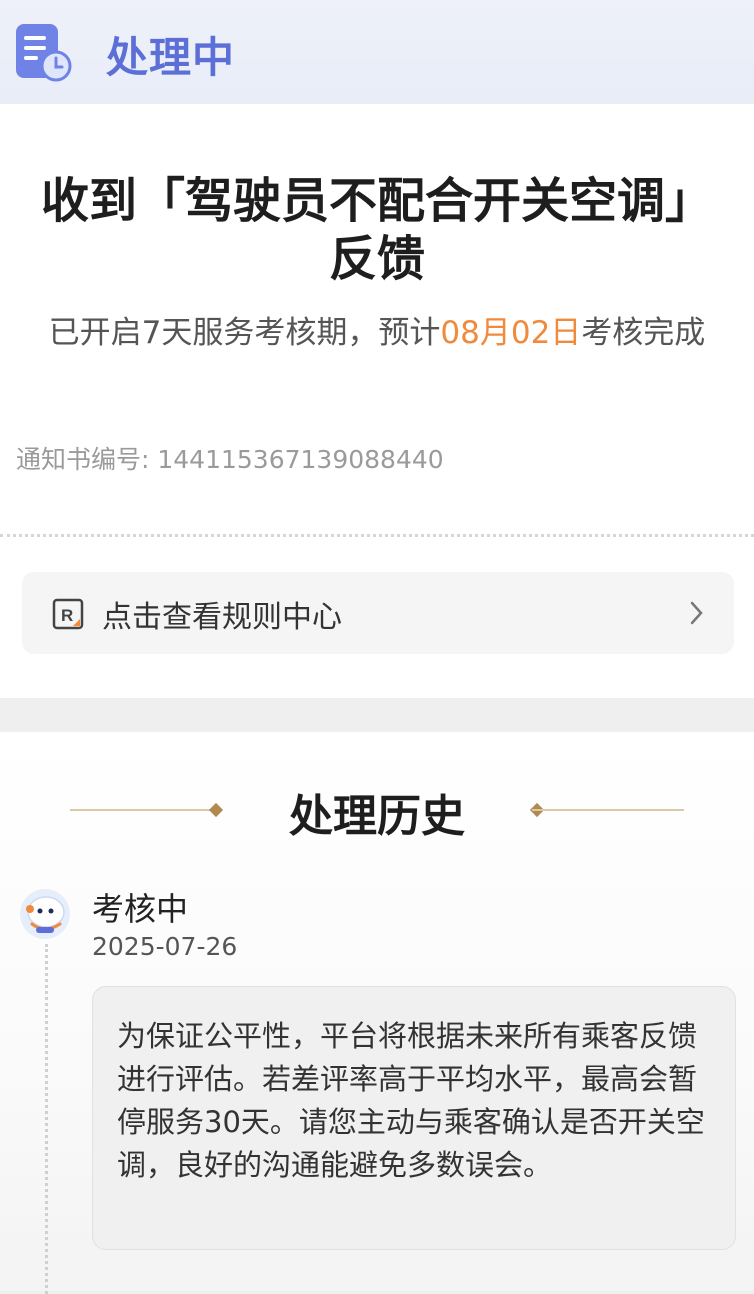 The height and width of the screenshot is (1294, 754). I want to click on rule-book-icon: R, so click(68, 614).